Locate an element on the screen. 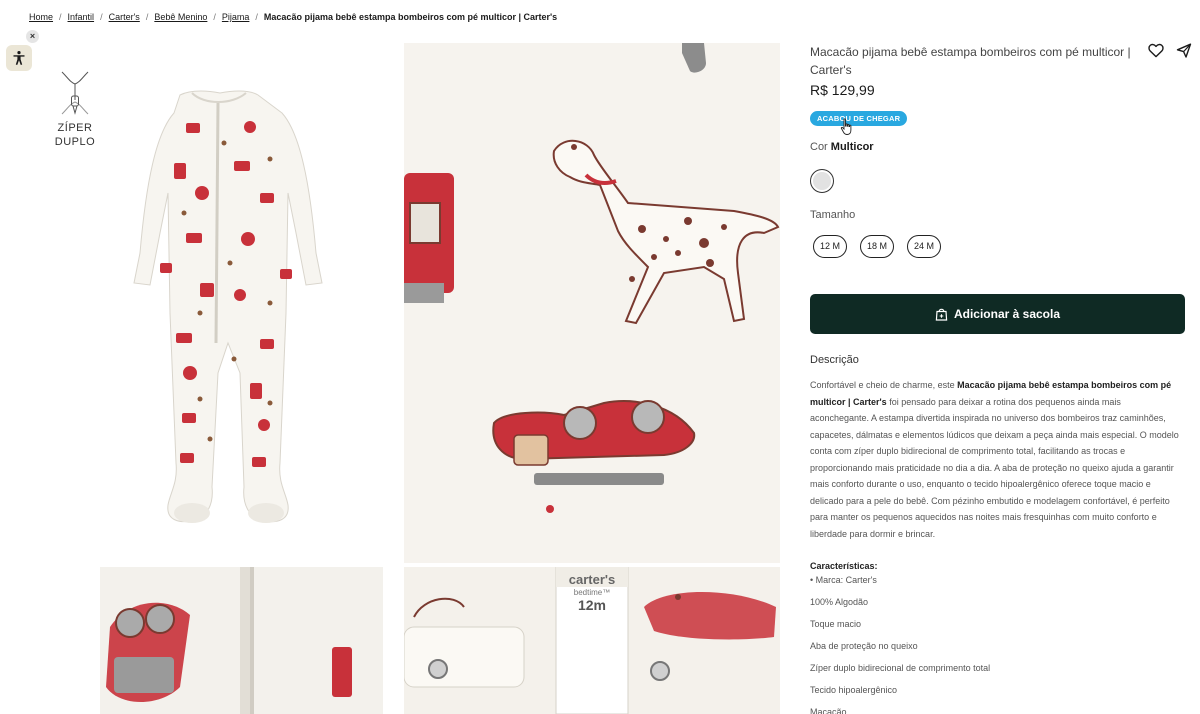 Image resolution: width=1200 pixels, height=714 pixels. size-option-12m: 12 M is located at coordinates (830, 246).